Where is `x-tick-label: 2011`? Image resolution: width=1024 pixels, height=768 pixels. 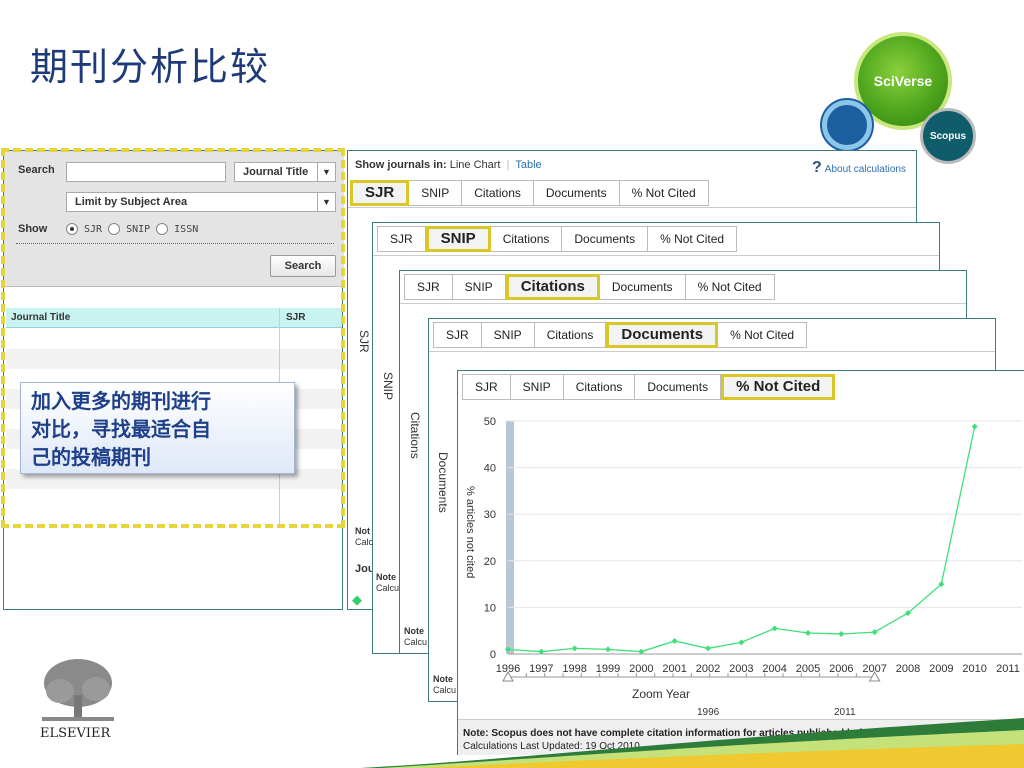
x-tick-label: 2011 is located at coordinates (1008, 669).